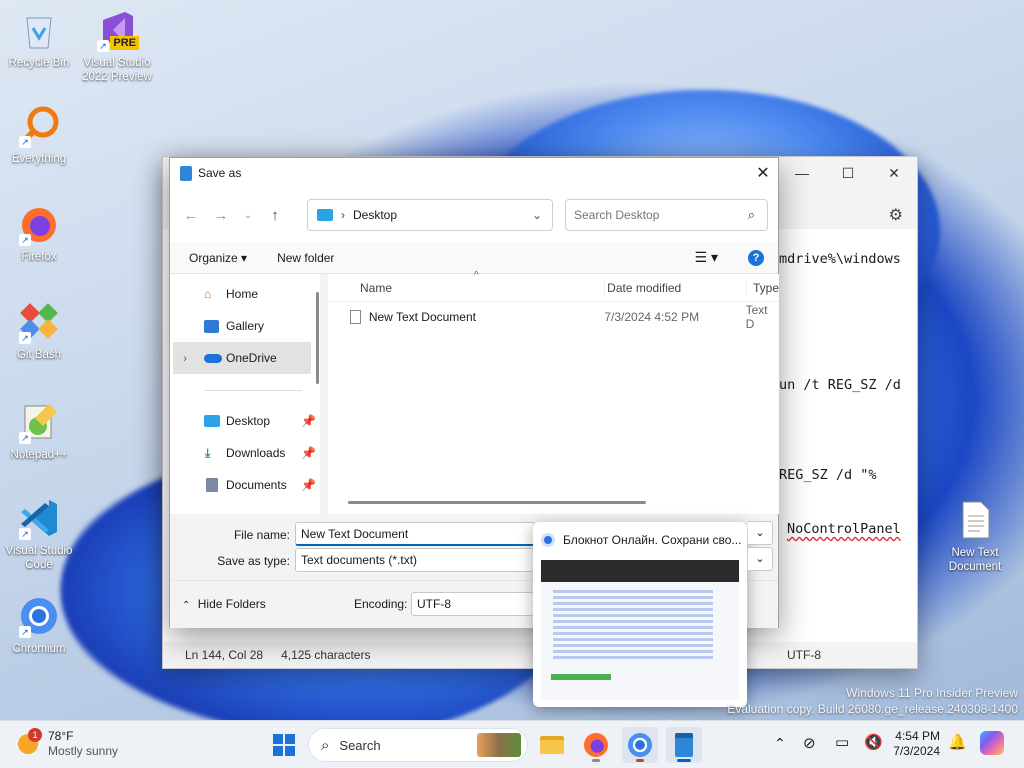 The height and width of the screenshot is (768, 1024). I want to click on onedrive-icon, so click(213, 358).